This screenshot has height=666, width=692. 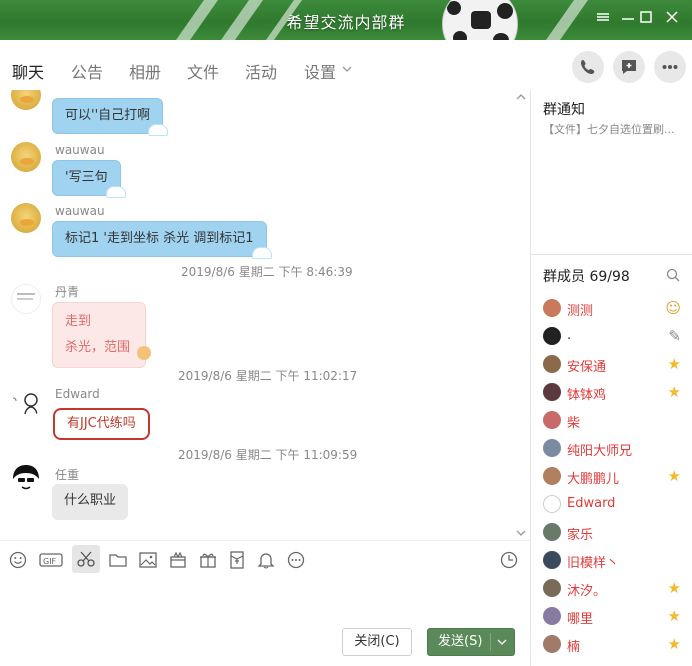 What do you see at coordinates (580, 619) in the screenshot?
I see `member-name: 哪里` at bounding box center [580, 619].